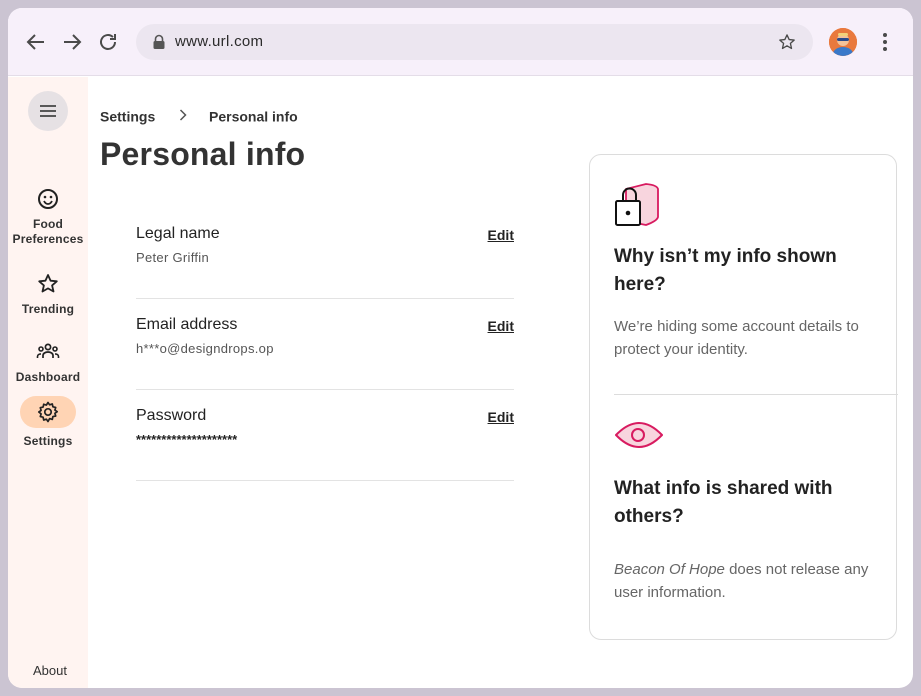 Image resolution: width=921 pixels, height=696 pixels. What do you see at coordinates (203, 154) in the screenshot?
I see `page-title: Personal info` at bounding box center [203, 154].